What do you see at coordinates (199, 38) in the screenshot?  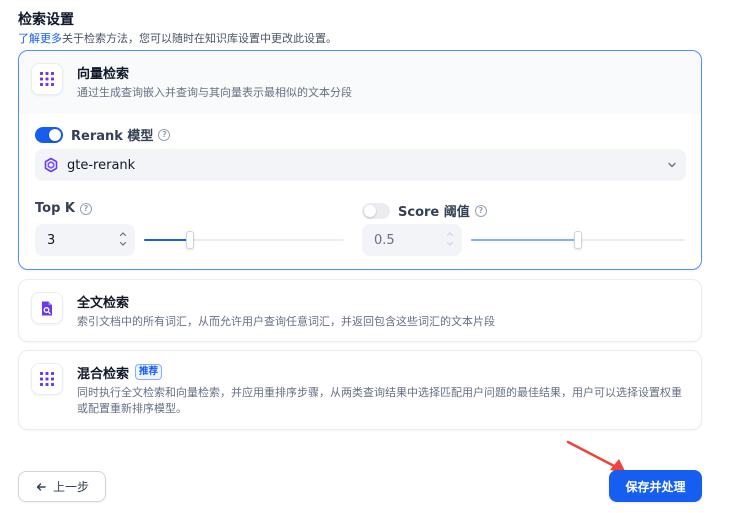 I see `section-description-text: 关于检索方法，您可以随时在知识库设置中更改此设置。` at bounding box center [199, 38].